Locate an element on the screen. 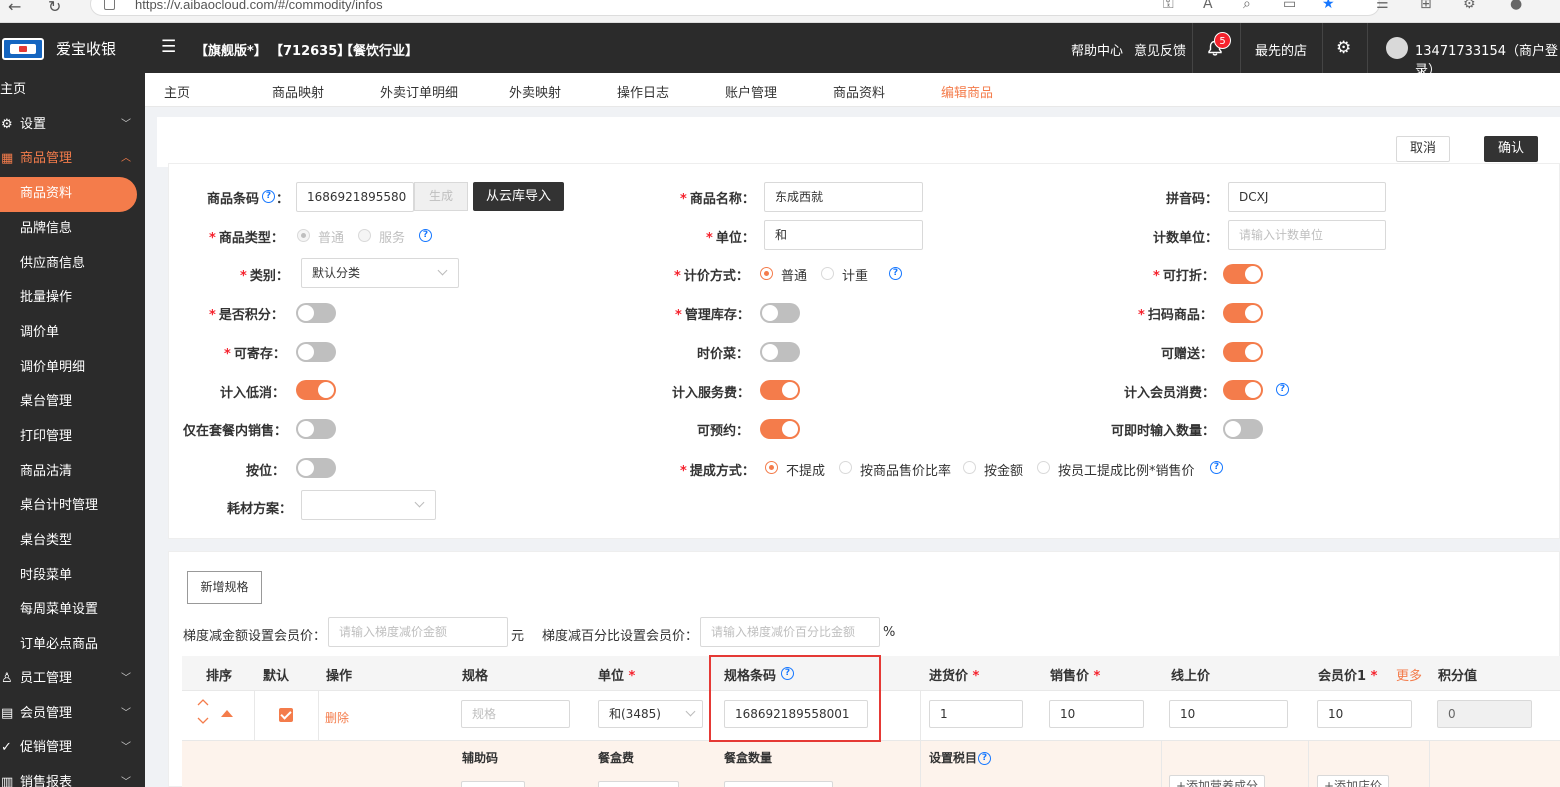  sidebar-item-price-adjust: 调价单 is located at coordinates (72, 333).